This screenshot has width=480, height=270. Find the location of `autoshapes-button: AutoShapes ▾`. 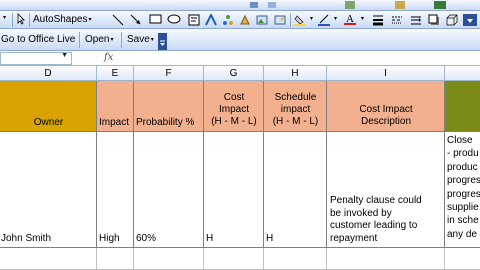

autoshapes-button: AutoShapes ▾ is located at coordinates (62, 19).